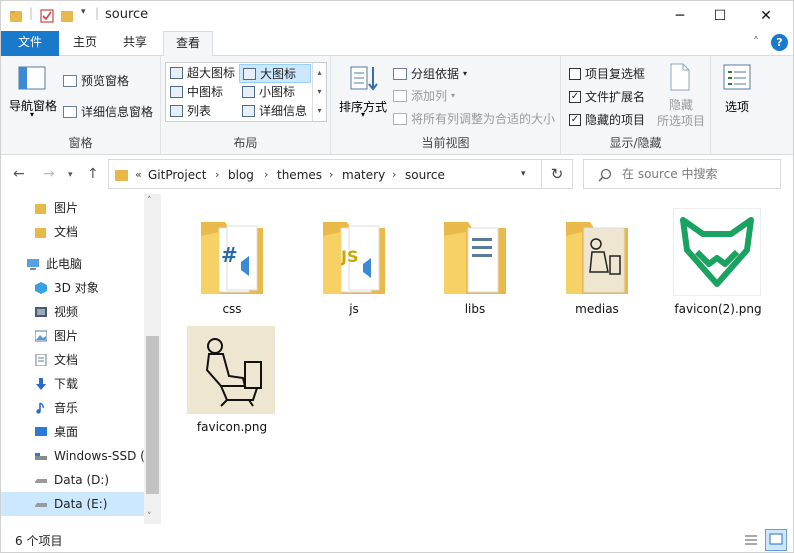  What do you see at coordinates (776, 540) in the screenshot?
I see `large-icons-view-icon` at bounding box center [776, 540].